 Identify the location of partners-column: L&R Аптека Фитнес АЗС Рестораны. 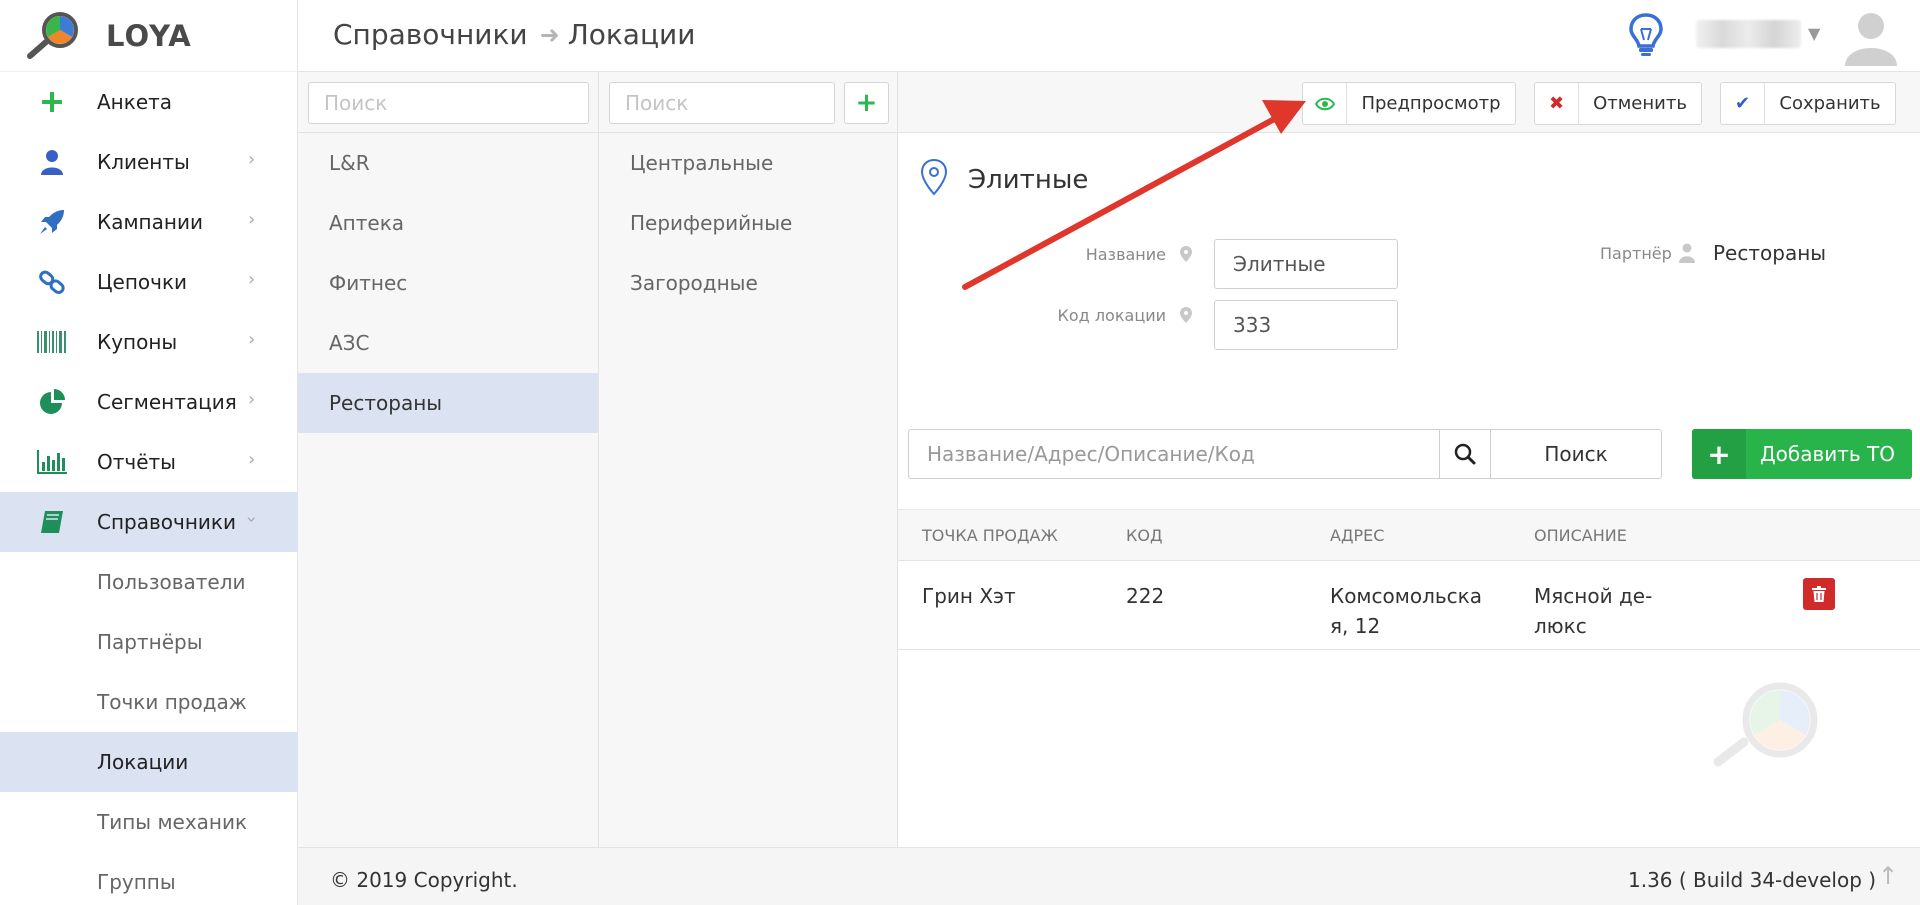
(448, 459).